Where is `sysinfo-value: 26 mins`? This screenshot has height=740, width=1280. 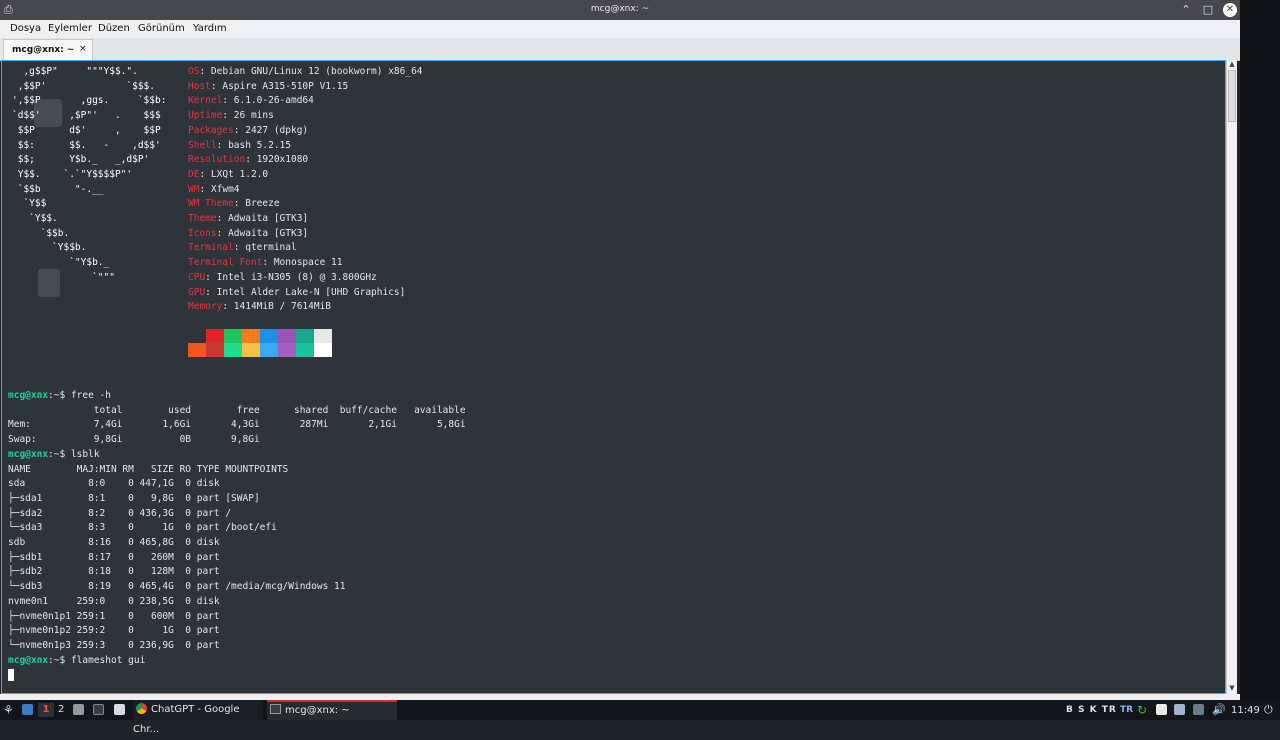 sysinfo-value: 26 mins is located at coordinates (253, 116).